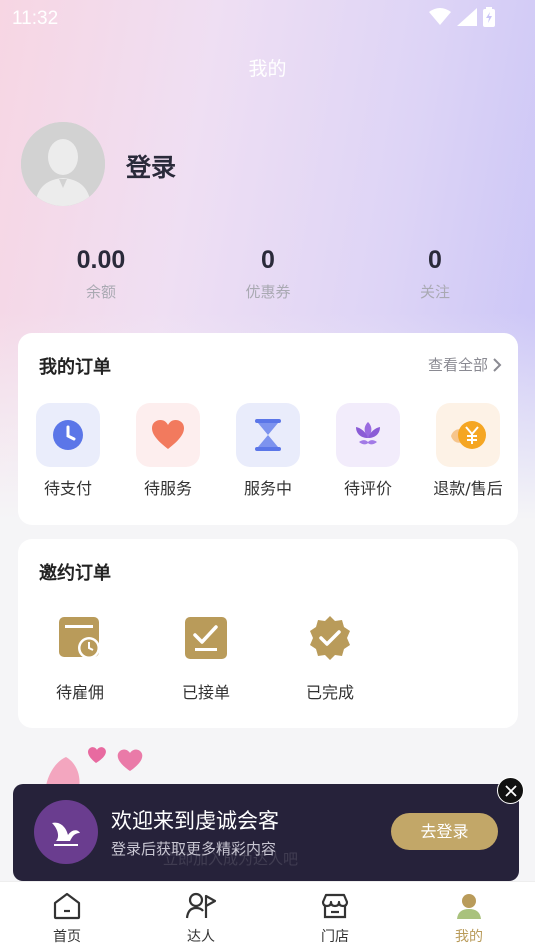  What do you see at coordinates (206, 638) in the screenshot?
I see `checkbox-icon` at bounding box center [206, 638].